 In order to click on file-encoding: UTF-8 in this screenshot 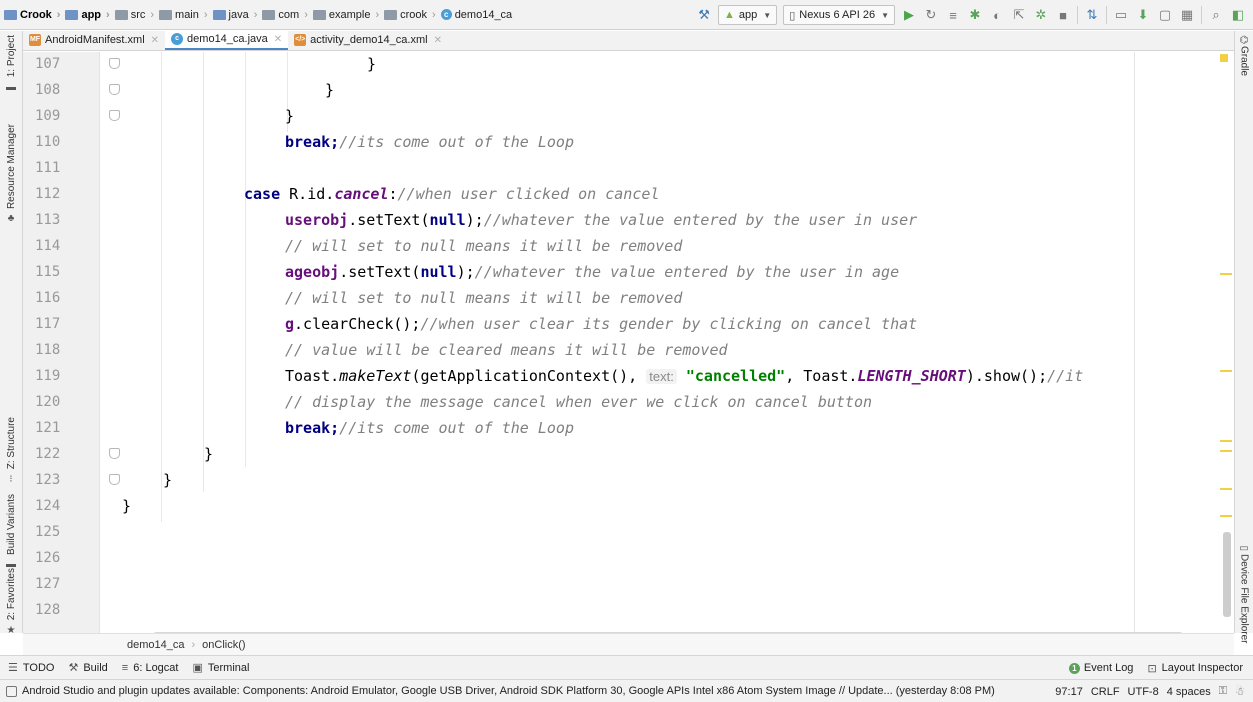, I will do `click(1143, 692)`.